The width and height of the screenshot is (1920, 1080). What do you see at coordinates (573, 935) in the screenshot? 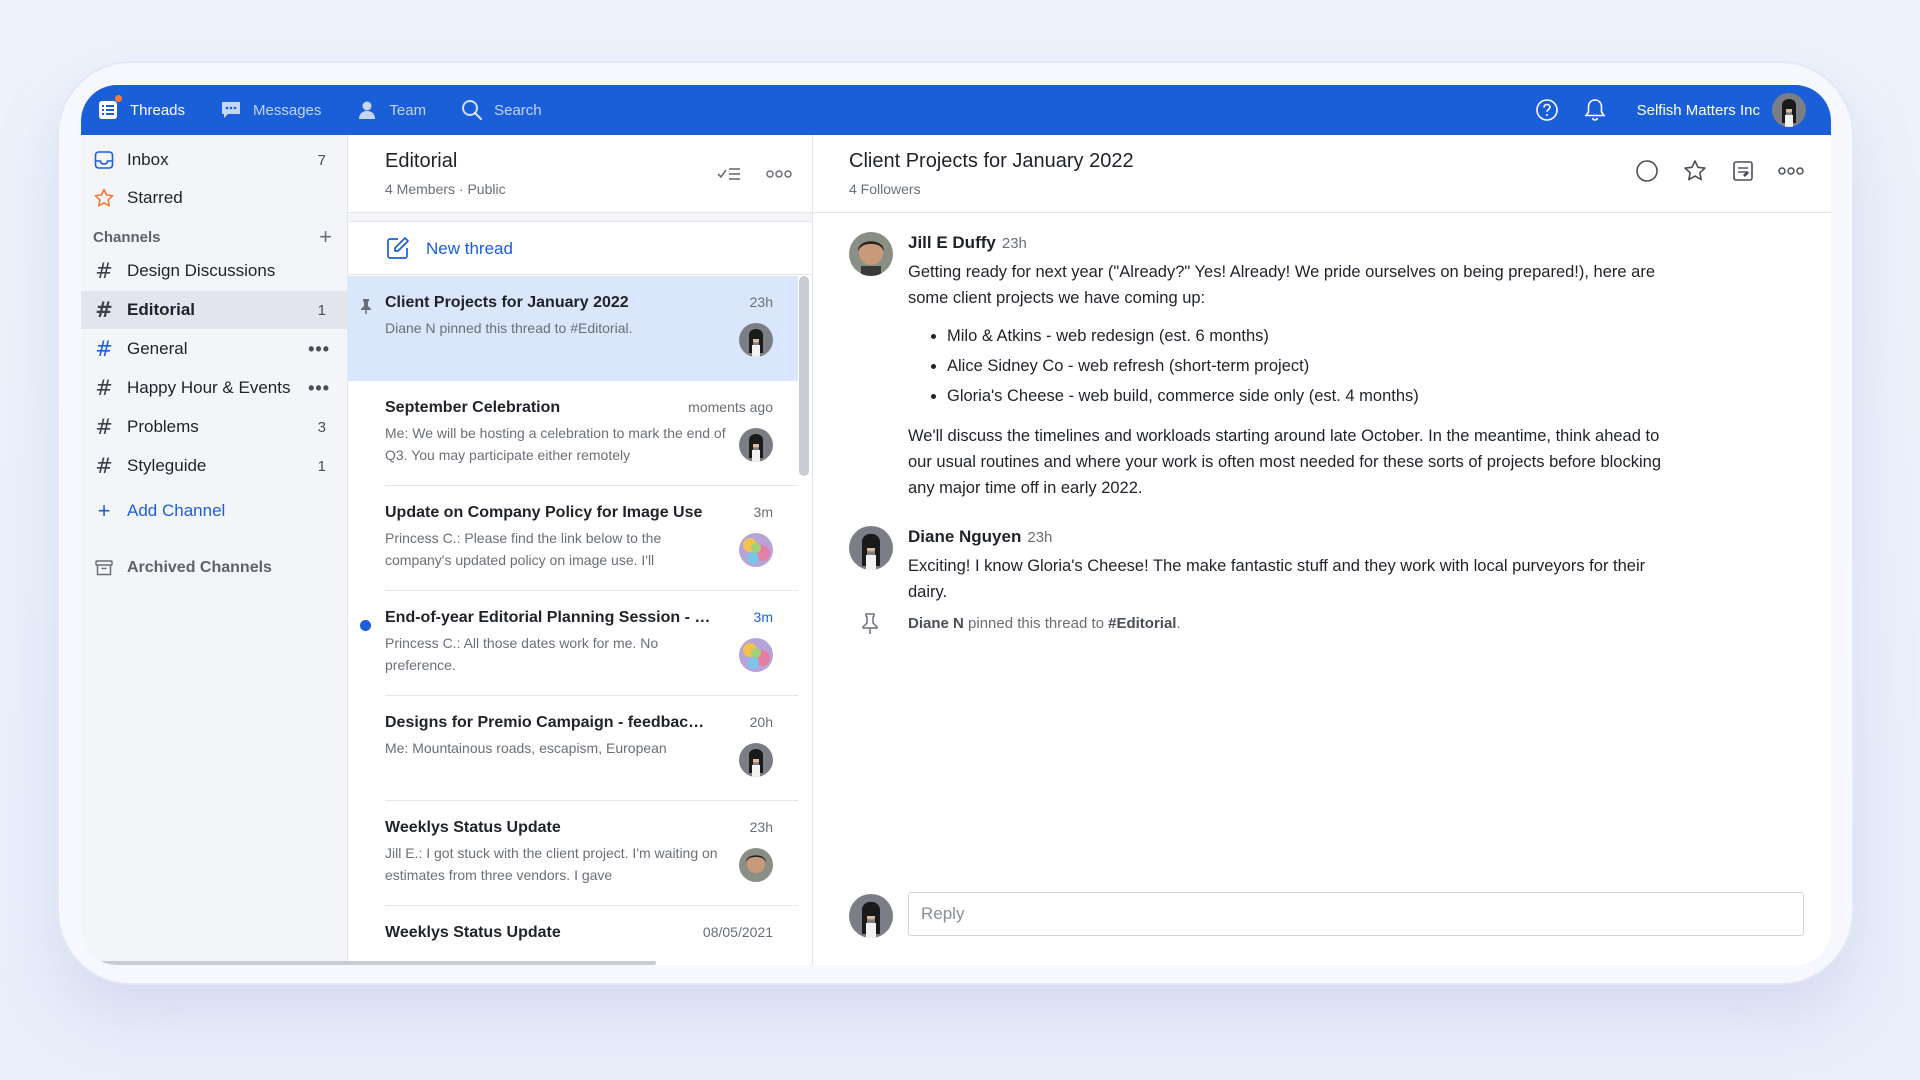
I see `thread-item: Weeklys Status Update 08/05/2021` at bounding box center [573, 935].